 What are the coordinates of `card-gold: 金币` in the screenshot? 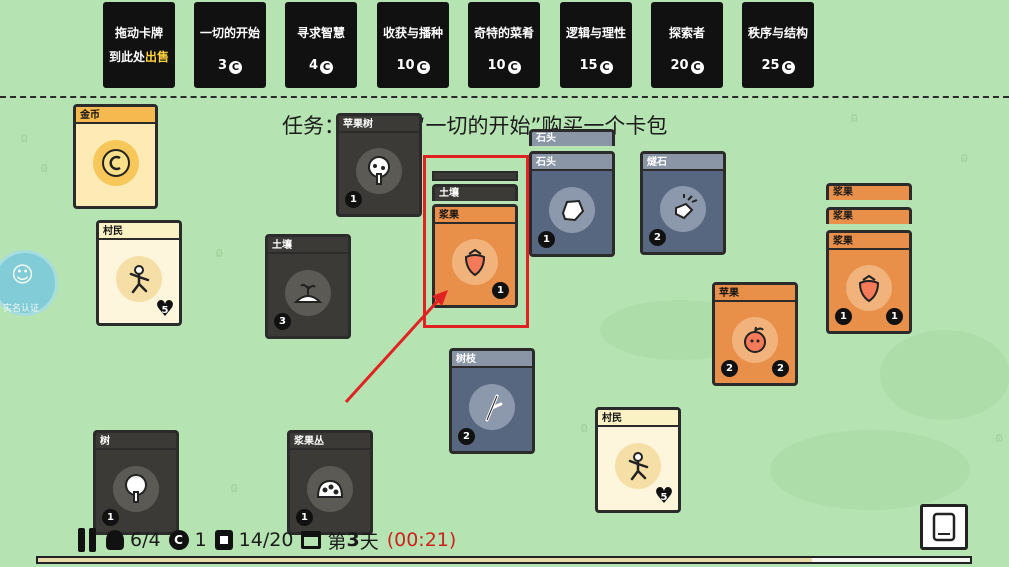 It's located at (115, 156).